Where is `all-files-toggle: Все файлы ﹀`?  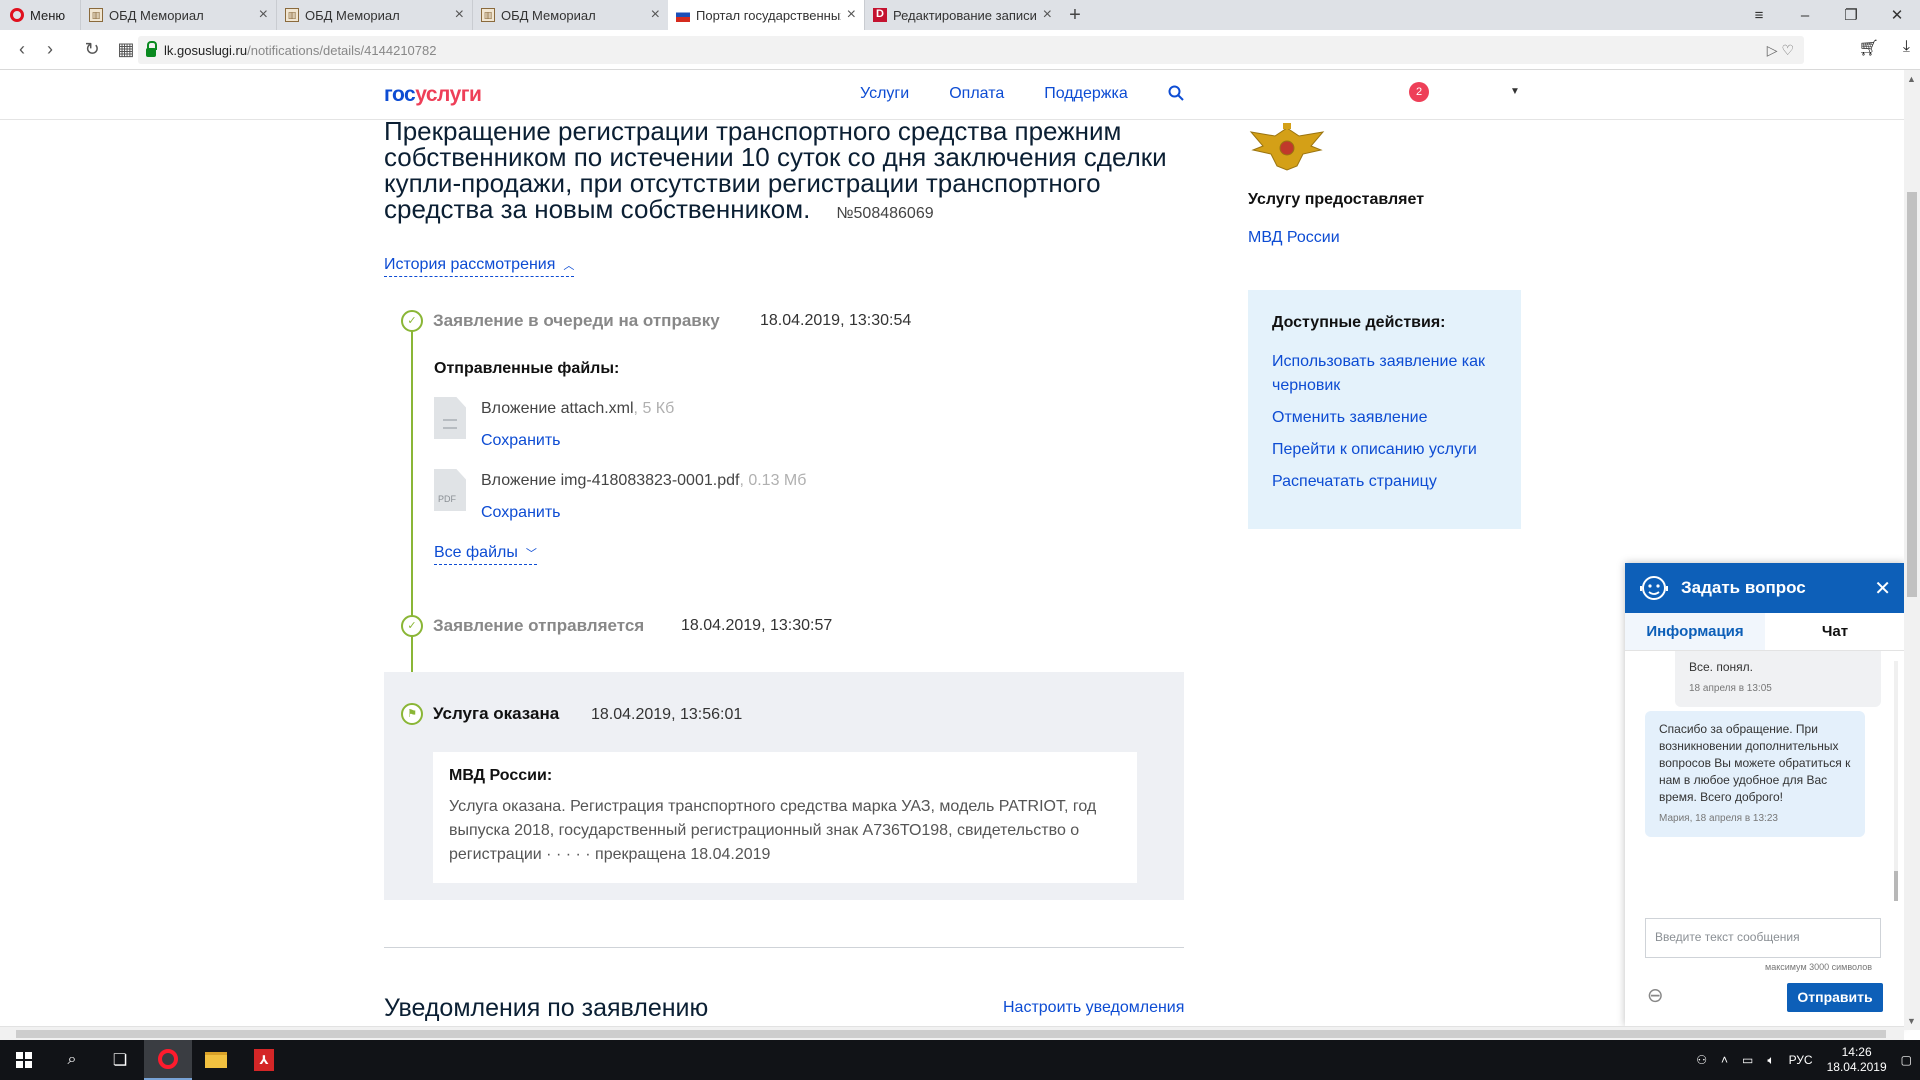 all-files-toggle: Все файлы ﹀ is located at coordinates (485, 554).